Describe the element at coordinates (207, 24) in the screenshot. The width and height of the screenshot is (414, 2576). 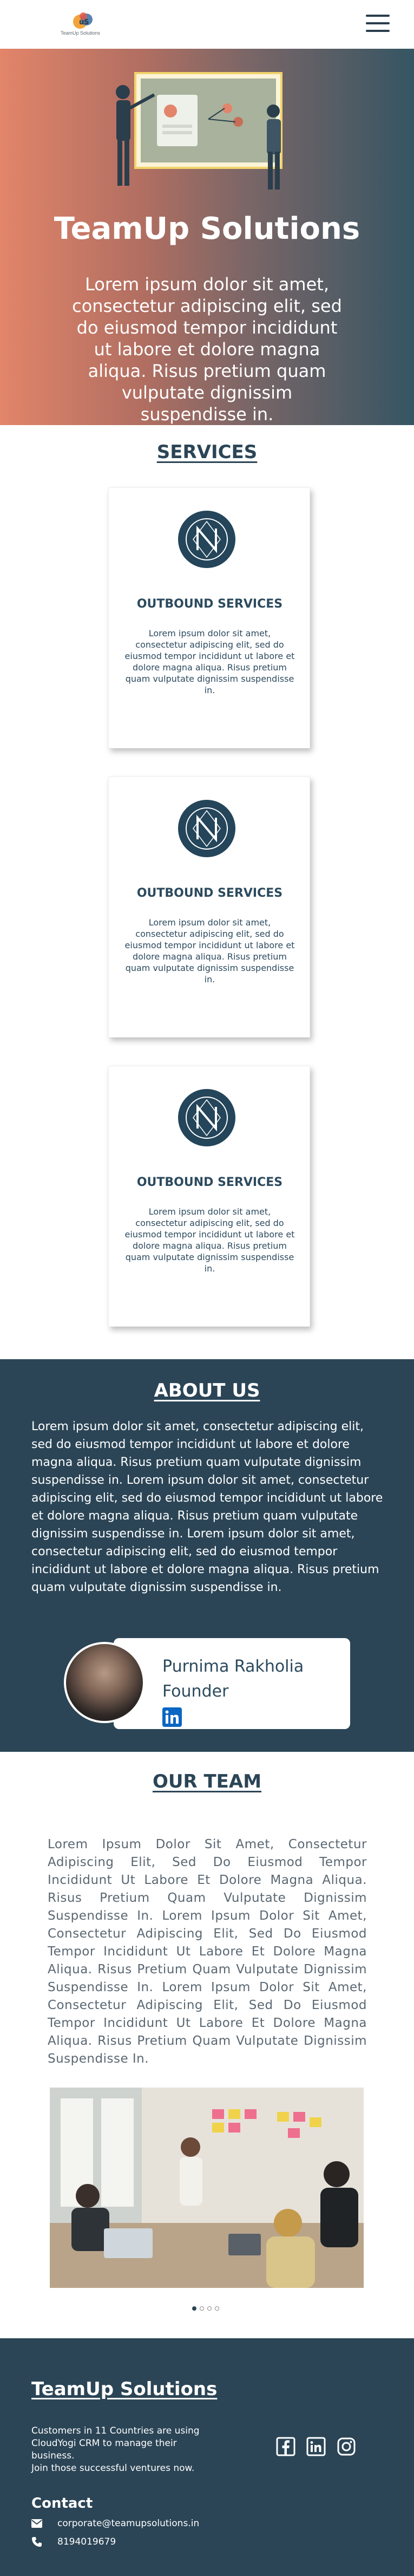
I see `top-bar: uS TeamUp Solutions` at that location.